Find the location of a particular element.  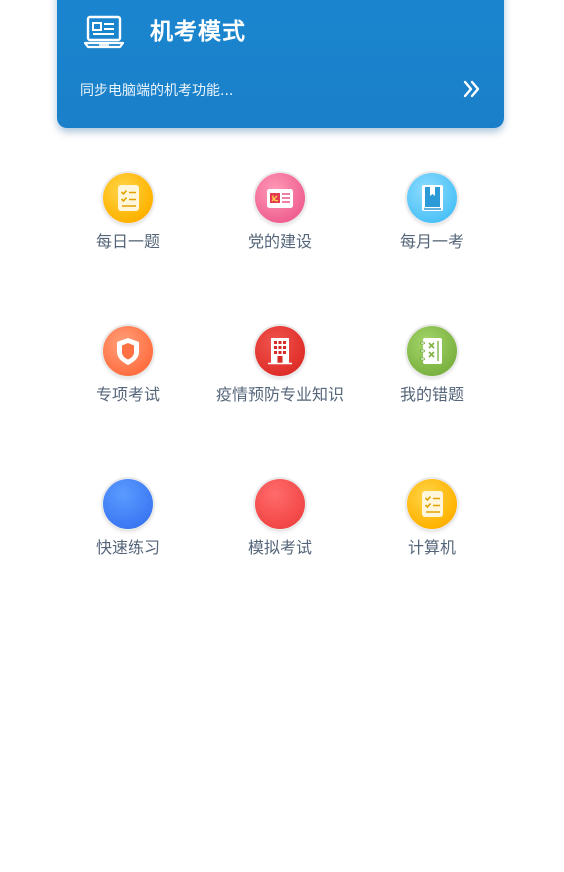

double-chevron-right-icon is located at coordinates (472, 89).